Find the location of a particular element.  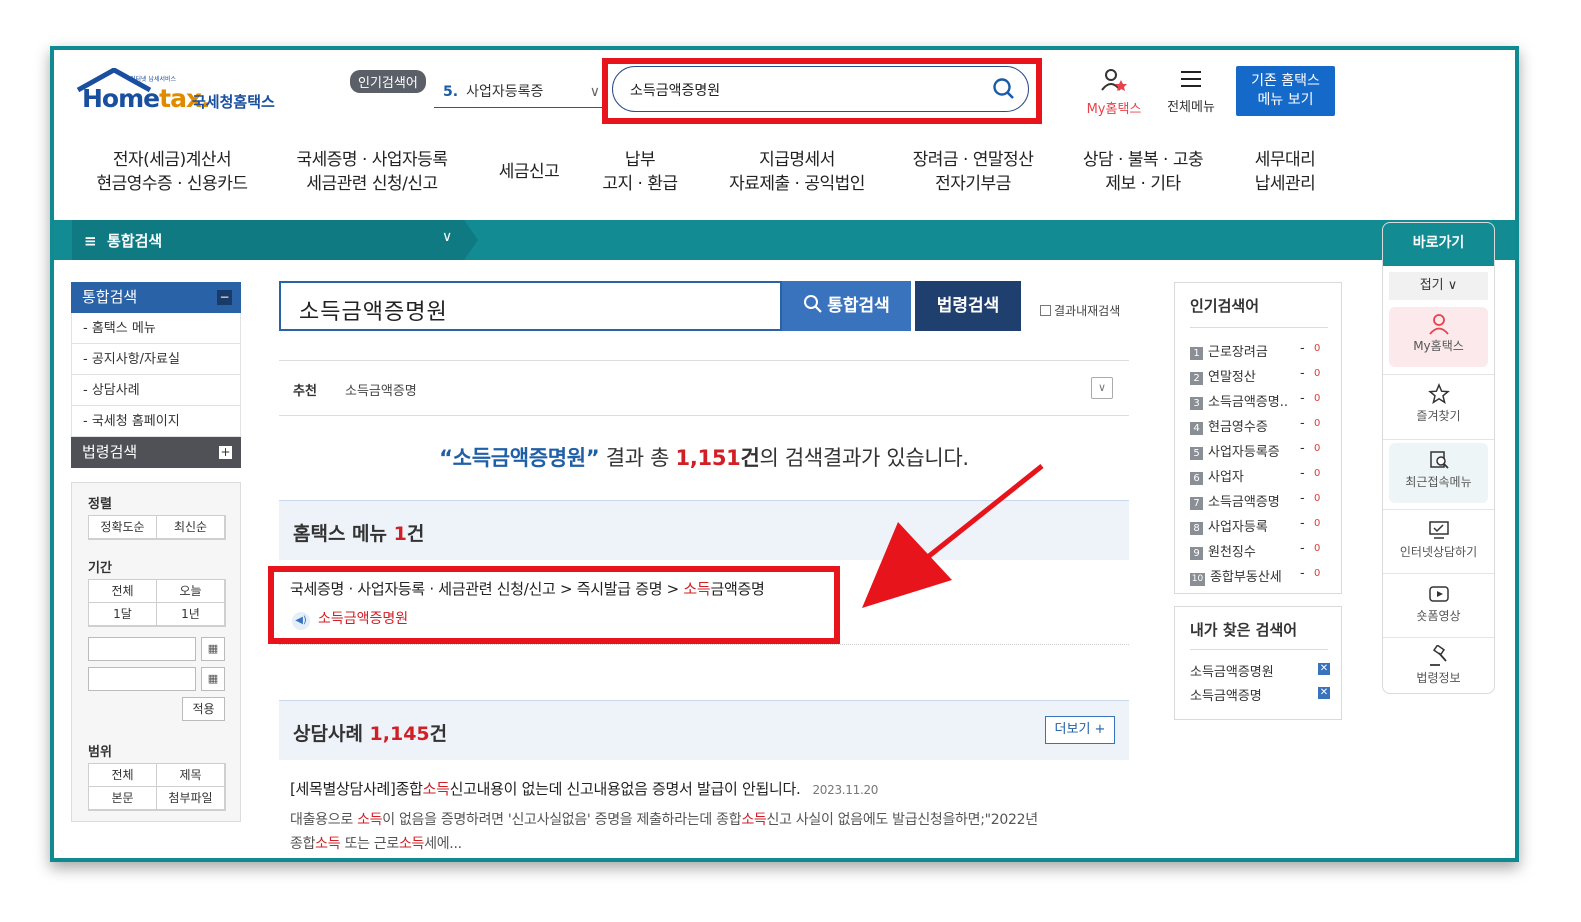

quick-favorites: 즐겨찾기 is located at coordinates (1438, 407).